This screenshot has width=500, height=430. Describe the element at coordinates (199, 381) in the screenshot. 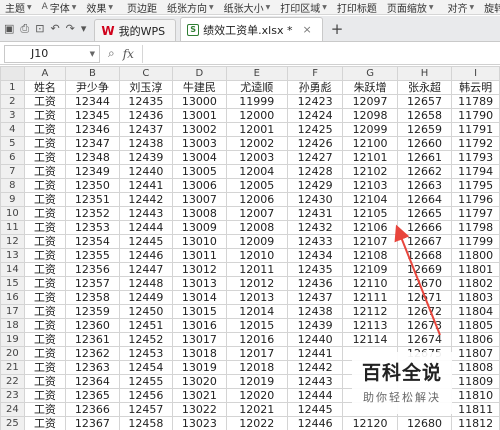

I see `cell: 13020` at that location.